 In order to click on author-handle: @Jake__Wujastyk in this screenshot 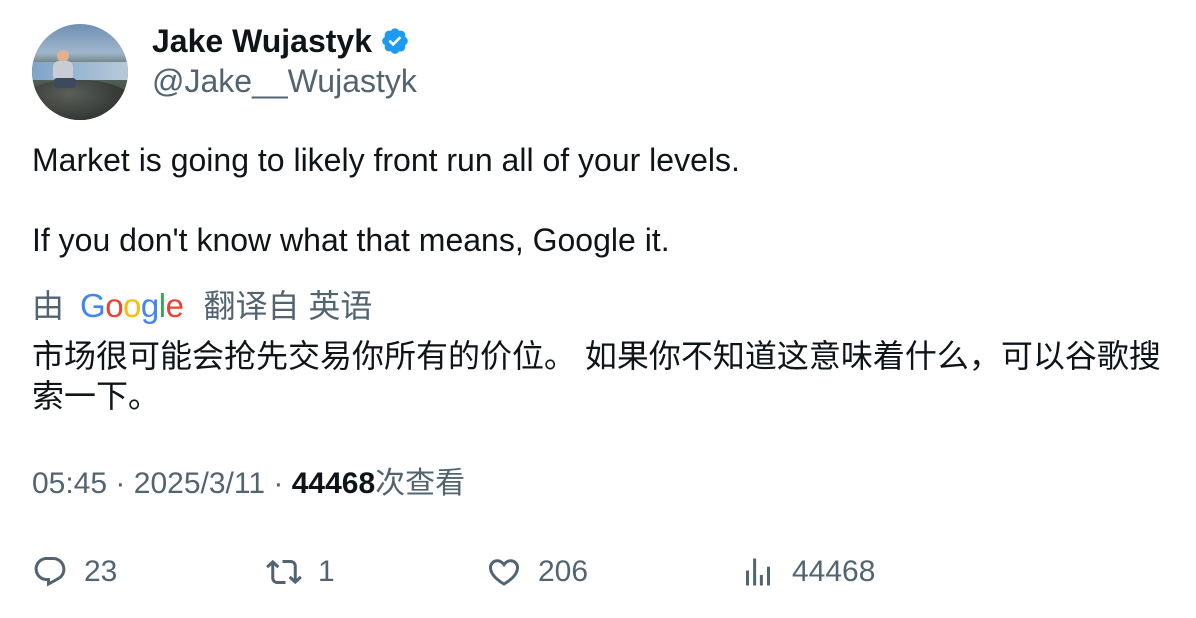, I will do `click(284, 81)`.